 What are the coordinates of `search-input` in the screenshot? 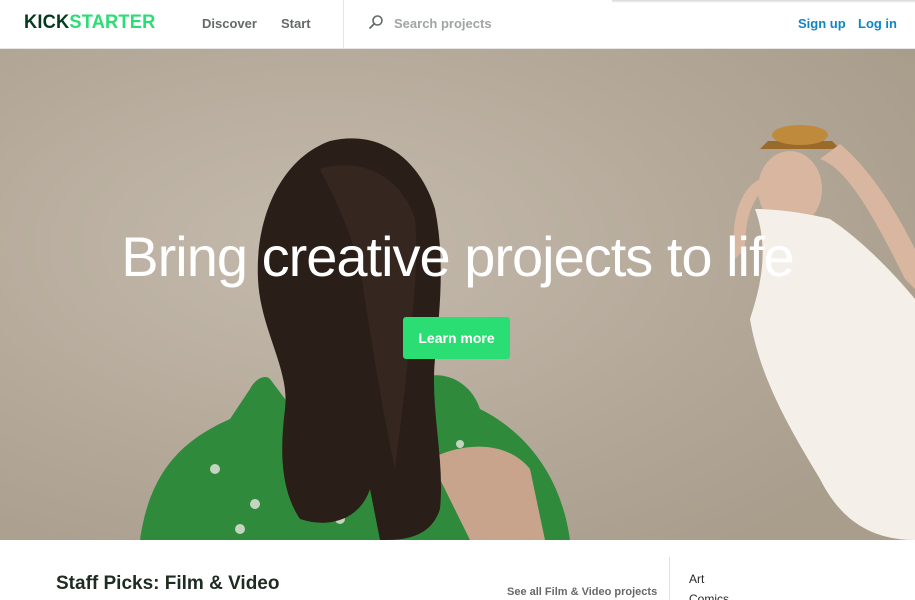 It's located at (494, 23).